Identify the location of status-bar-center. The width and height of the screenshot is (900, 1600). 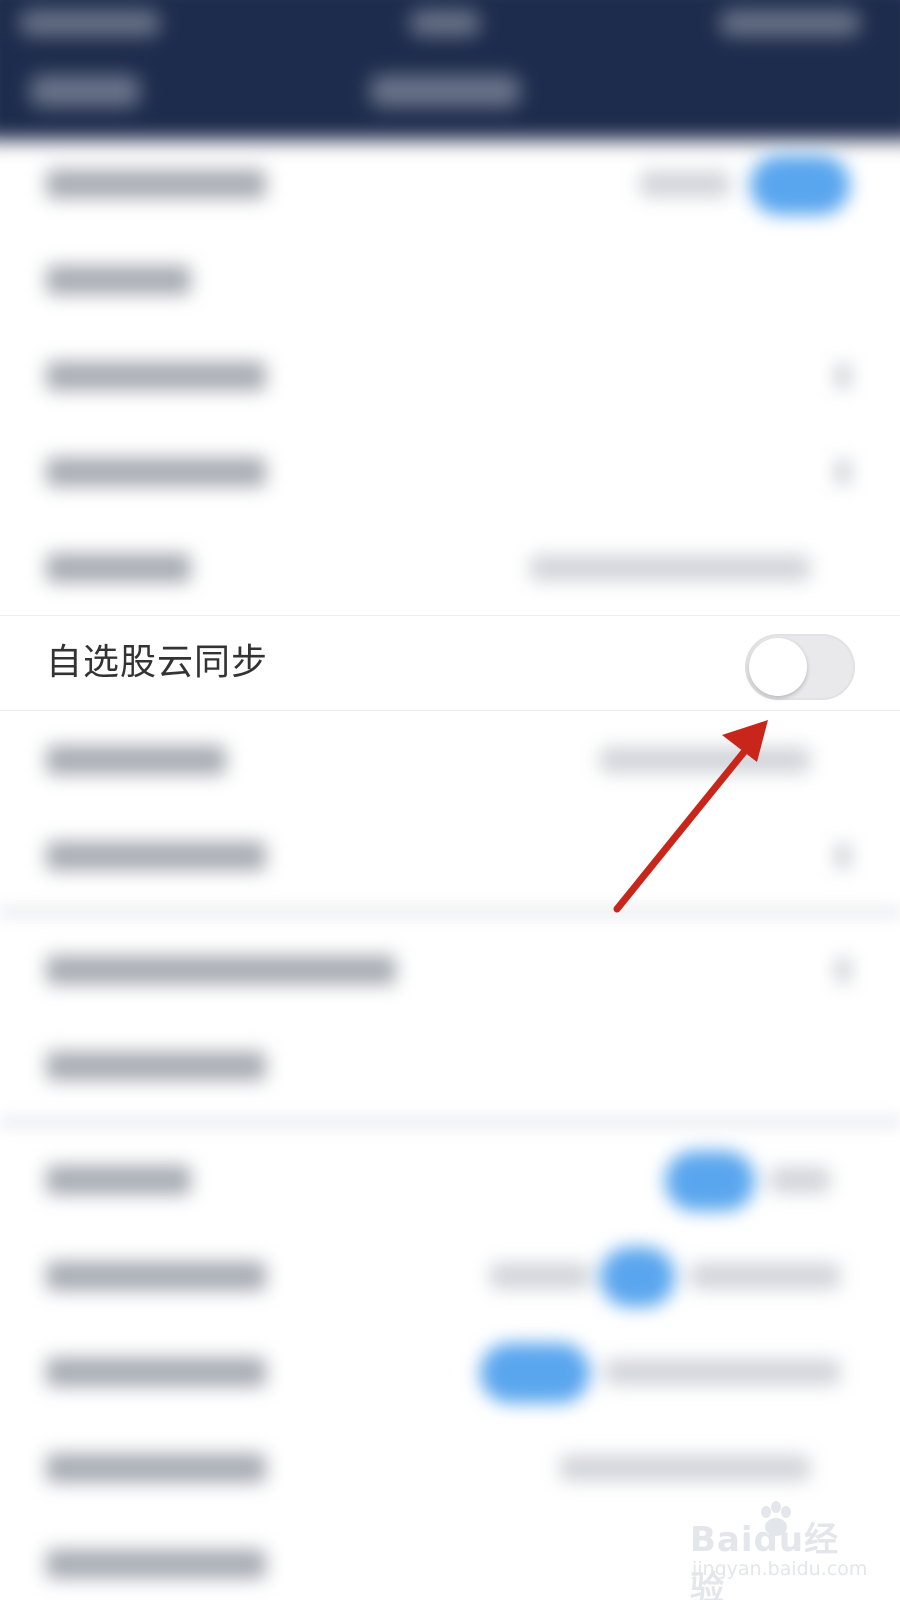
(445, 23).